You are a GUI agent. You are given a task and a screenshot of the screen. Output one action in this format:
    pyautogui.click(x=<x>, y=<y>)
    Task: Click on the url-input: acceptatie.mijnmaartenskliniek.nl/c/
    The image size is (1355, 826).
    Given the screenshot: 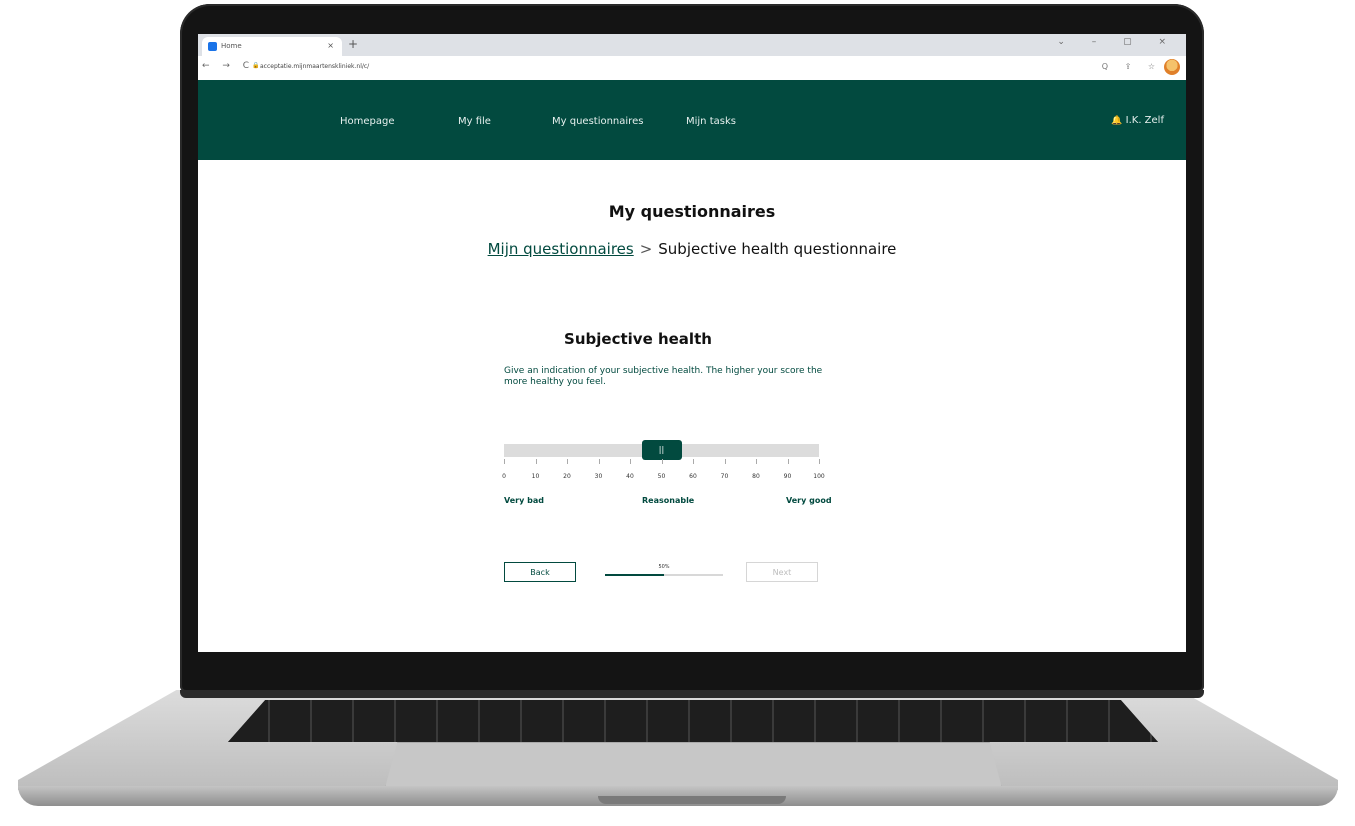 What is the action you would take?
    pyautogui.click(x=314, y=66)
    